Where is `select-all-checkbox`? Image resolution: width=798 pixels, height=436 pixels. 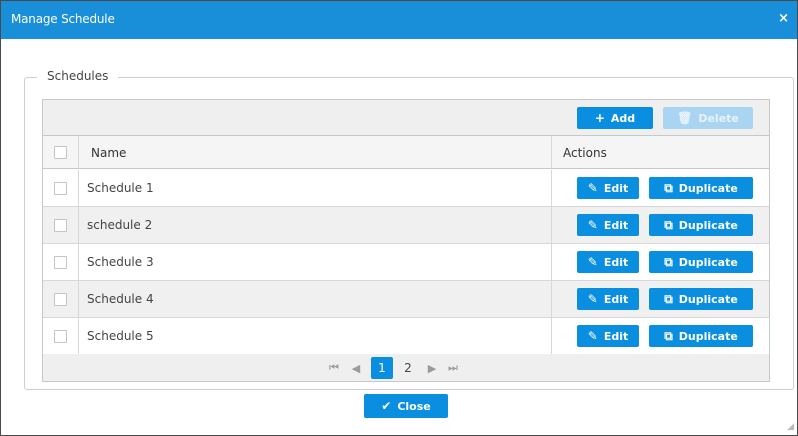
select-all-checkbox is located at coordinates (60, 152).